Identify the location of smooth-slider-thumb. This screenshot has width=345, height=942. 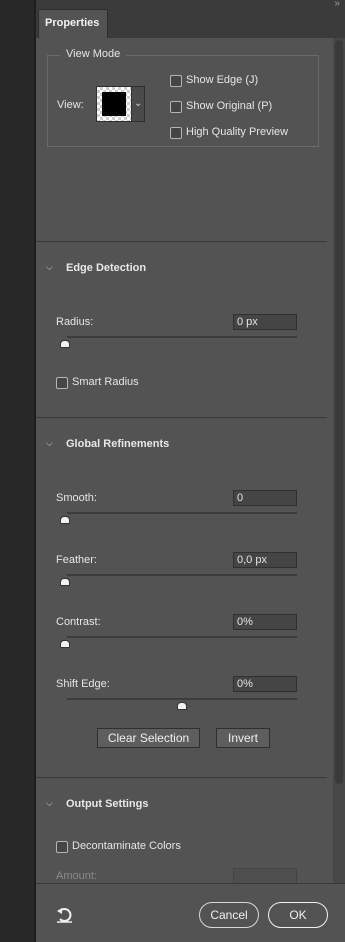
(65, 520).